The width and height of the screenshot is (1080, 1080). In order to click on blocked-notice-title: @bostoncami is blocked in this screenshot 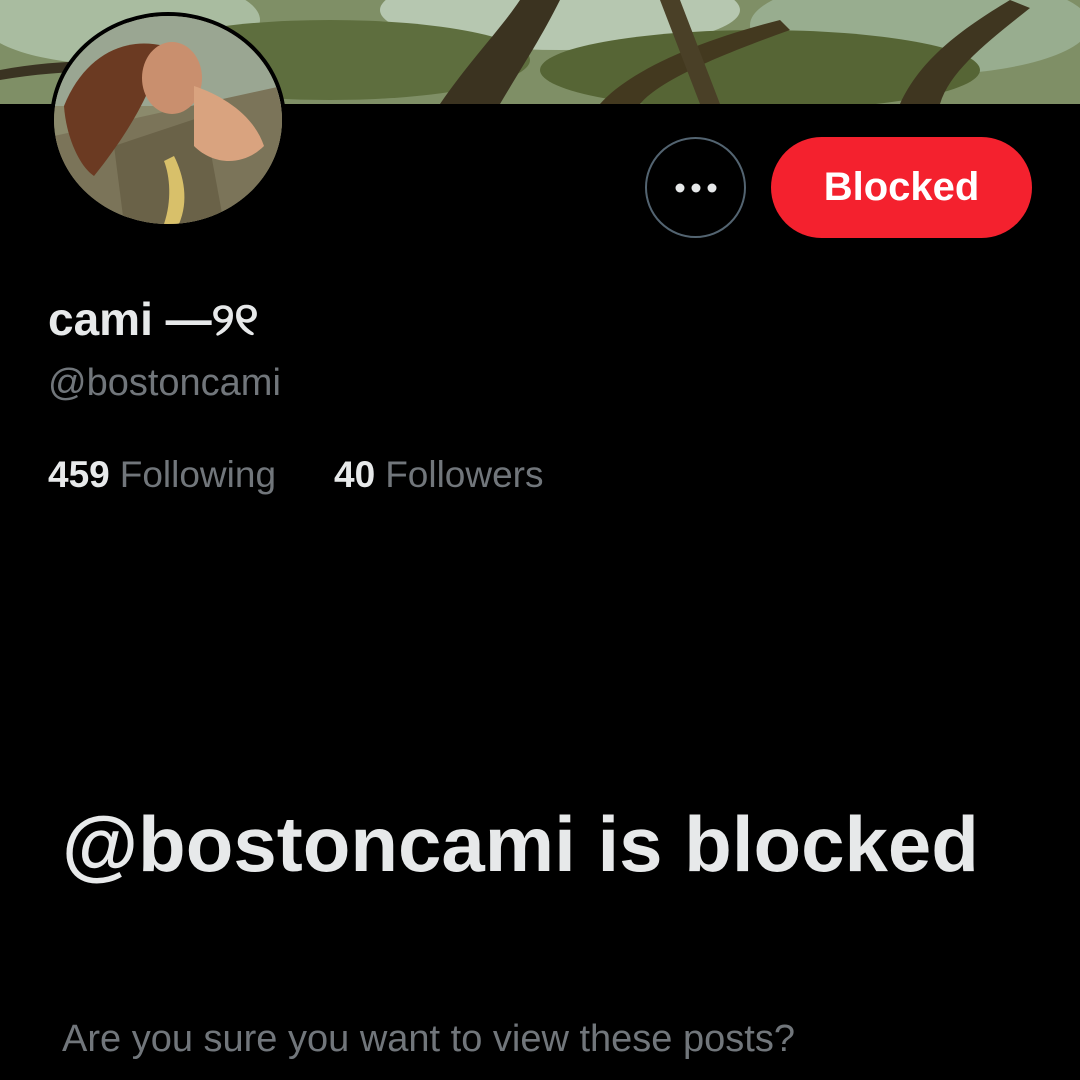, I will do `click(520, 844)`.